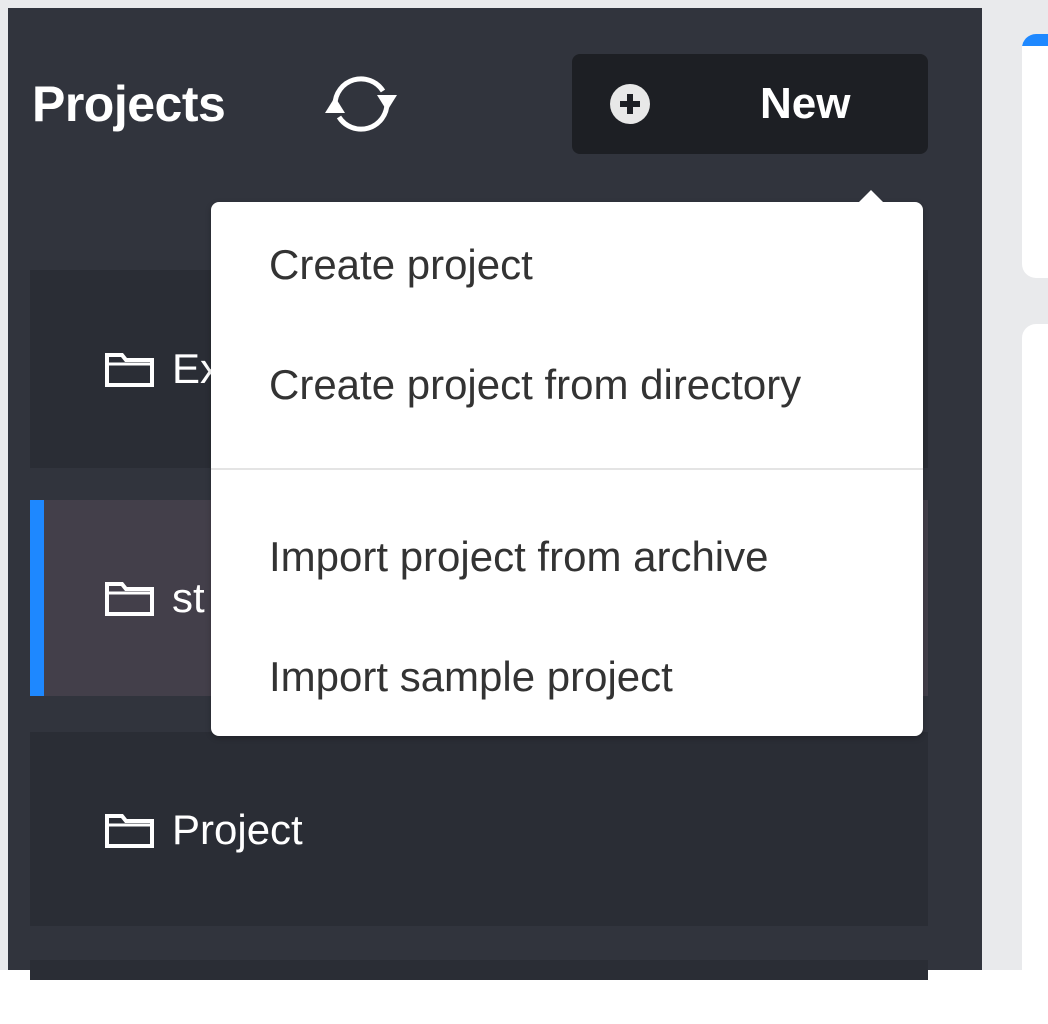 The height and width of the screenshot is (1024, 1048). Describe the element at coordinates (567, 677) in the screenshot. I see `menu-item-import-sample: Import sample project` at that location.